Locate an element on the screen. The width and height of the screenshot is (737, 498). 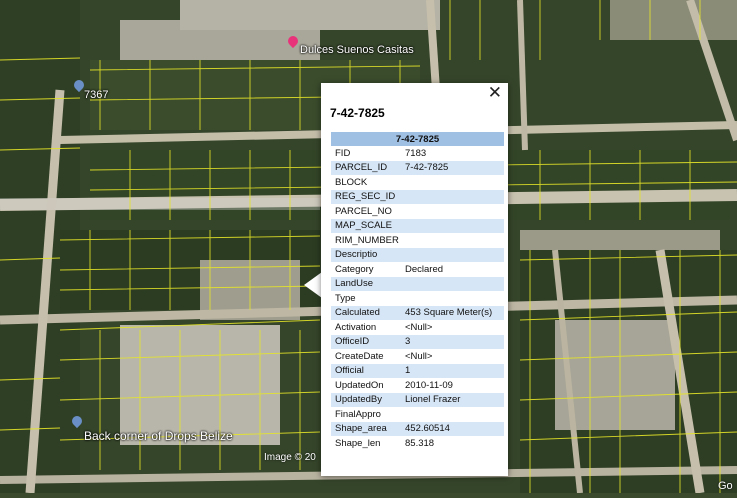
attribute-row: REG_SEC_ID is located at coordinates (417, 196).